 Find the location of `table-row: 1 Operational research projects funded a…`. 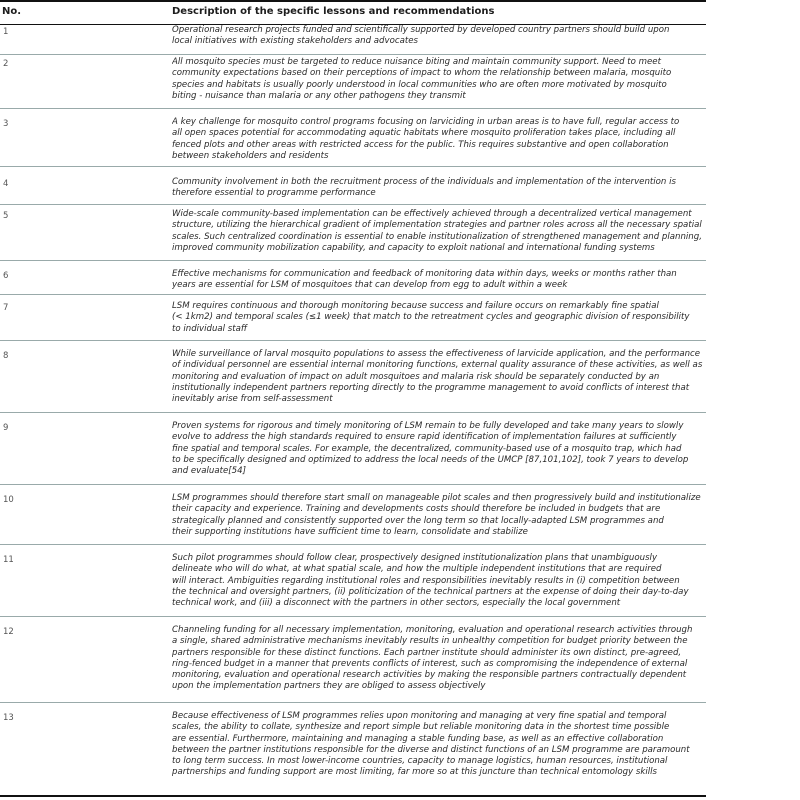

table-row: 1 Operational research projects funded a… is located at coordinates (353, 39).